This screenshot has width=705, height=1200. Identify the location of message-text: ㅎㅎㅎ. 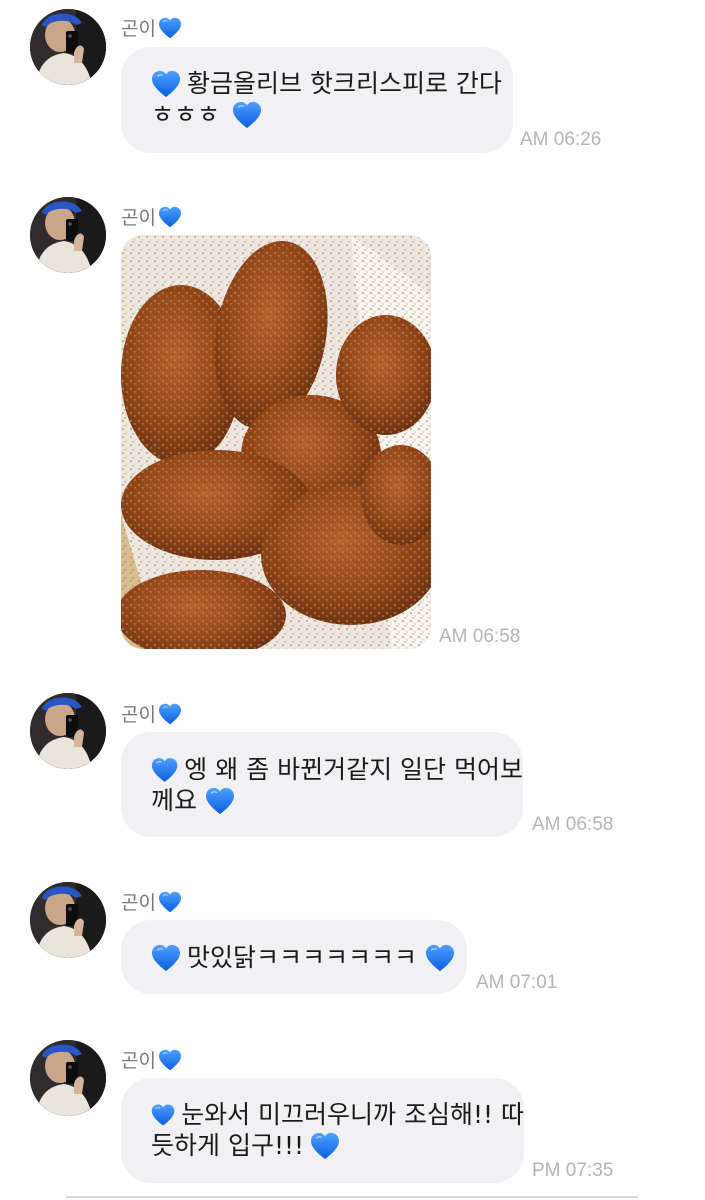
(186, 114).